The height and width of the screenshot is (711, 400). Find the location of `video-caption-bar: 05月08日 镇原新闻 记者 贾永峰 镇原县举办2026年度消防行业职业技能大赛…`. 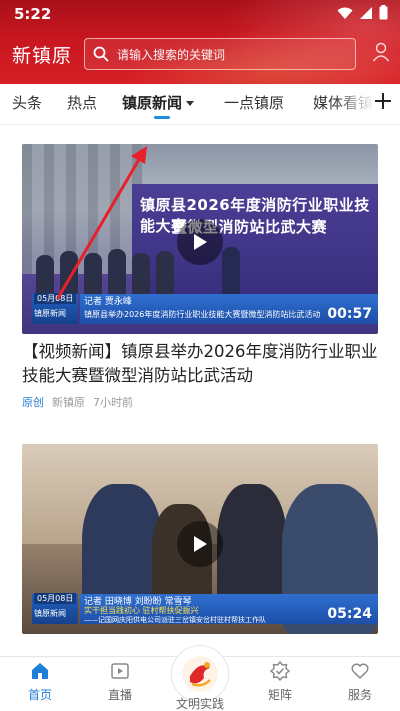

video-caption-bar: 05月08日 镇原新闻 记者 贾永峰 镇原县举办2026年度消防行业职业技能大赛… is located at coordinates (205, 308).